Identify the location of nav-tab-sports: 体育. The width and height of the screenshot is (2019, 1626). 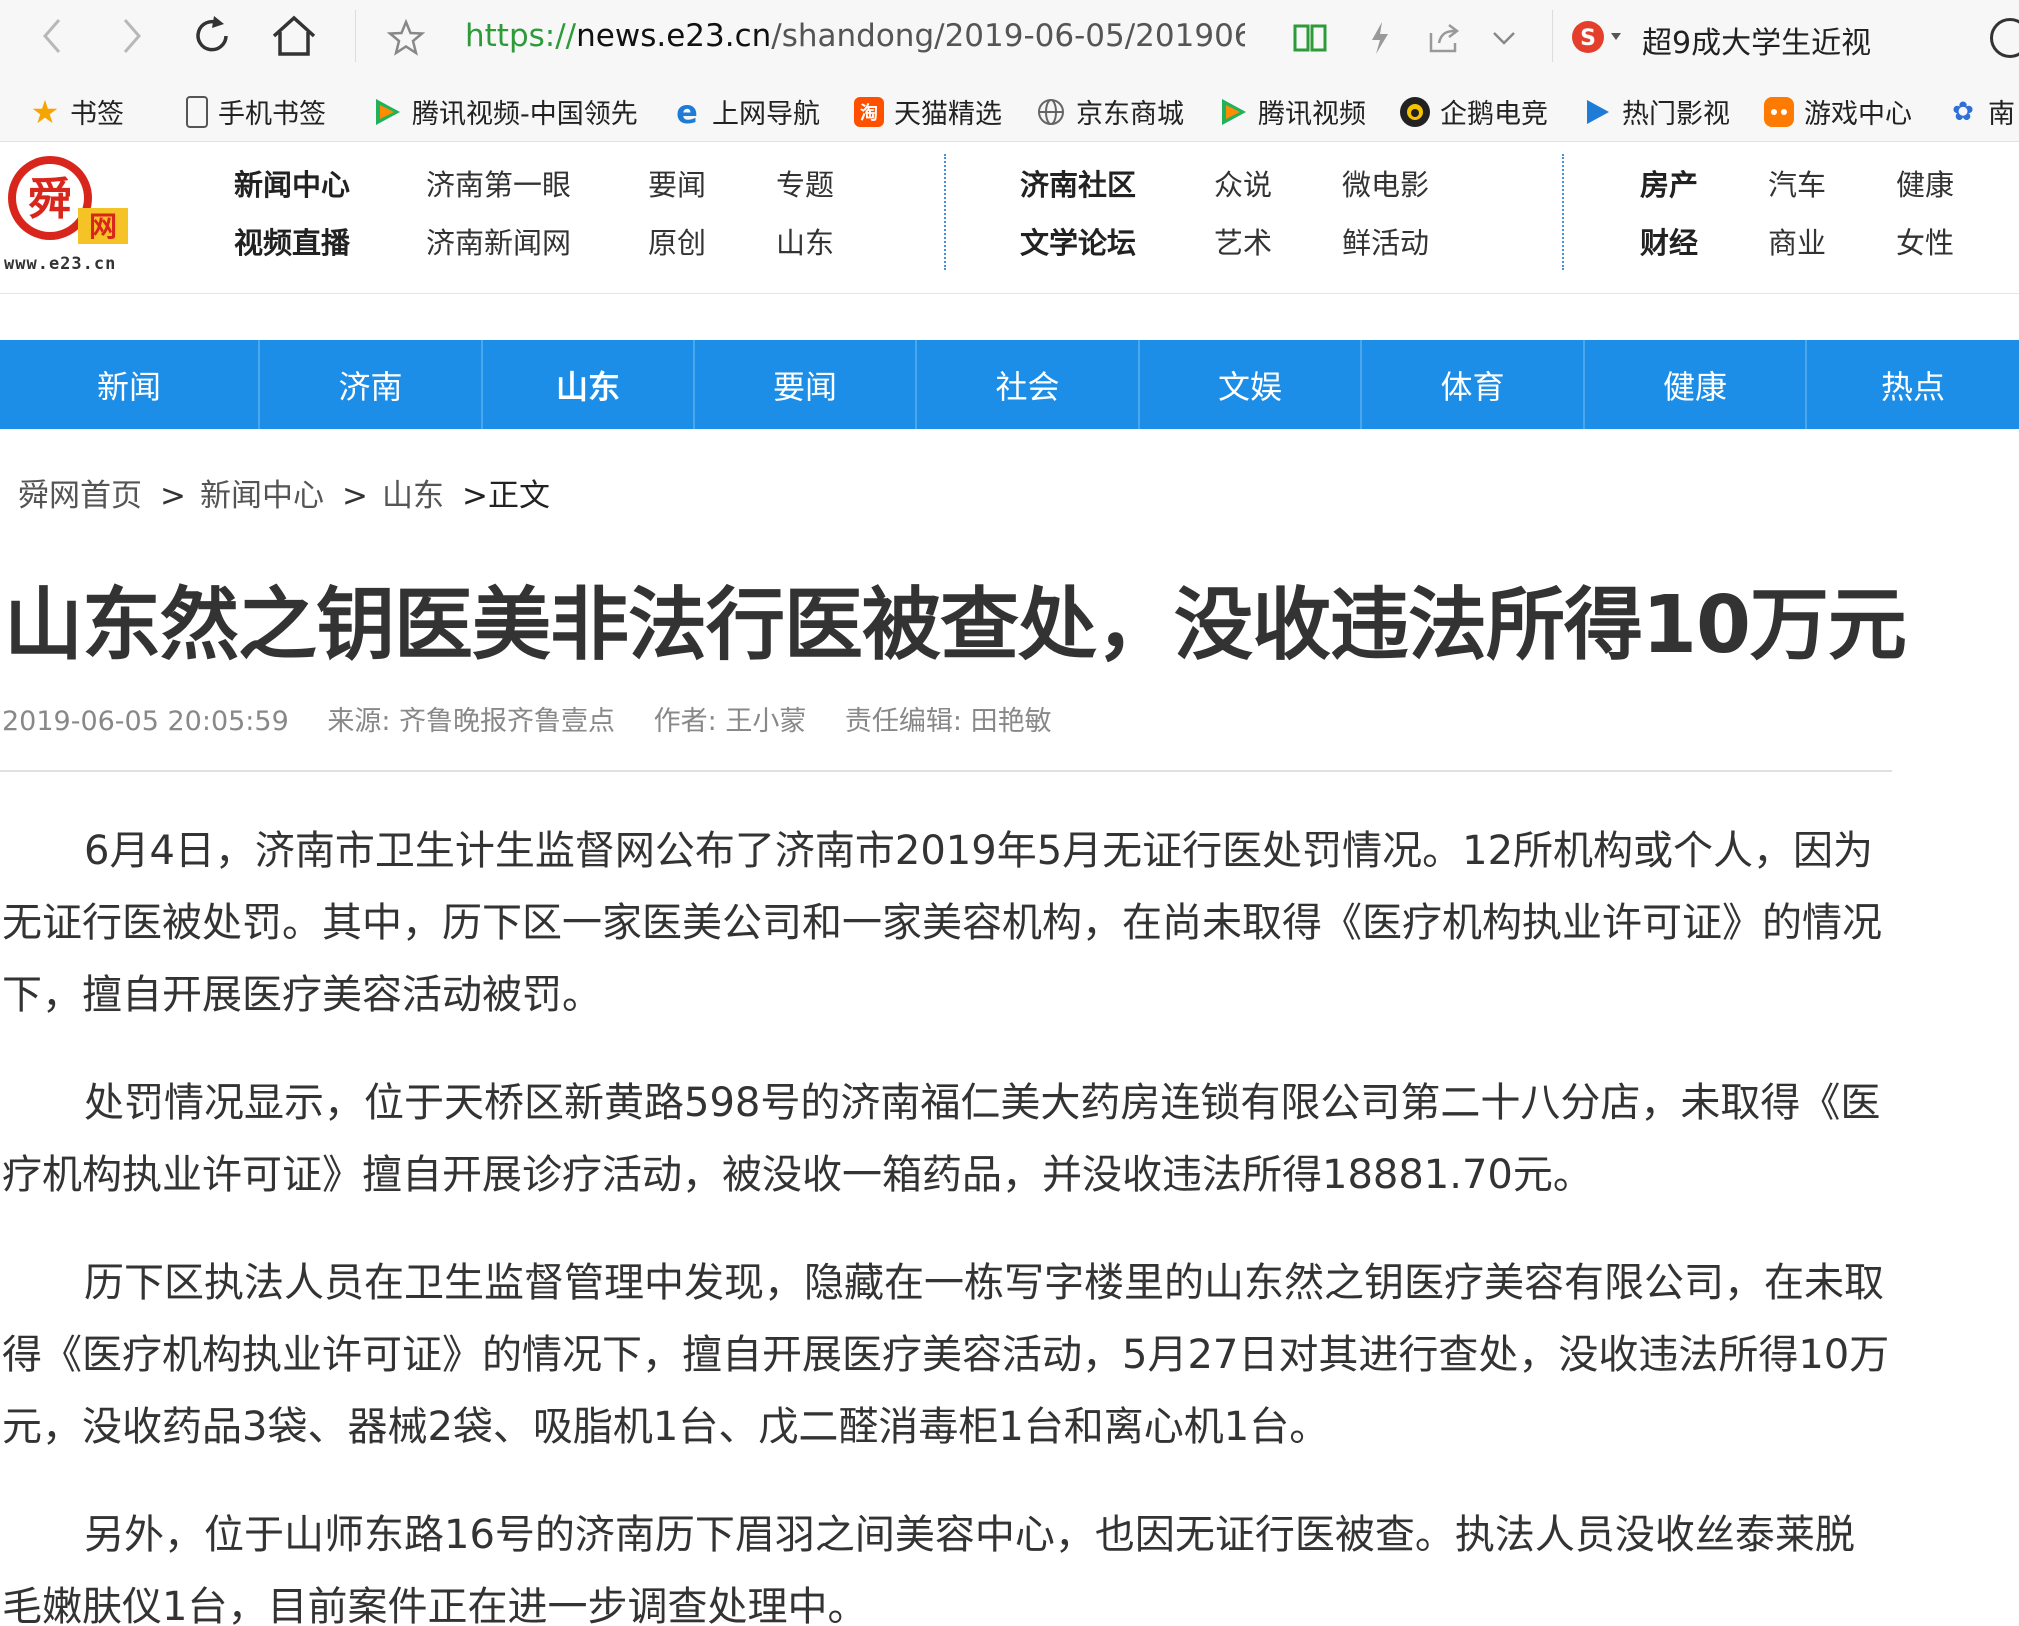
(1473, 384).